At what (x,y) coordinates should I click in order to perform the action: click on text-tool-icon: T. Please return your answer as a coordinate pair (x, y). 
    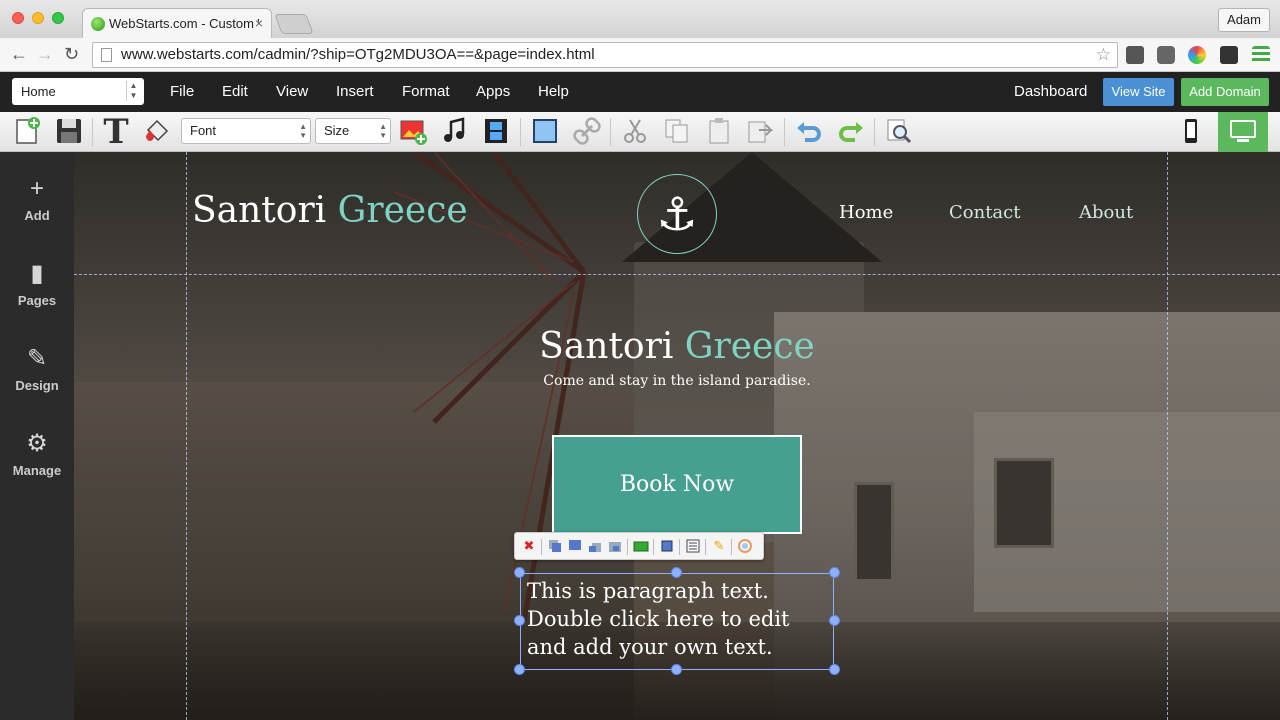
    Looking at the image, I should click on (116, 132).